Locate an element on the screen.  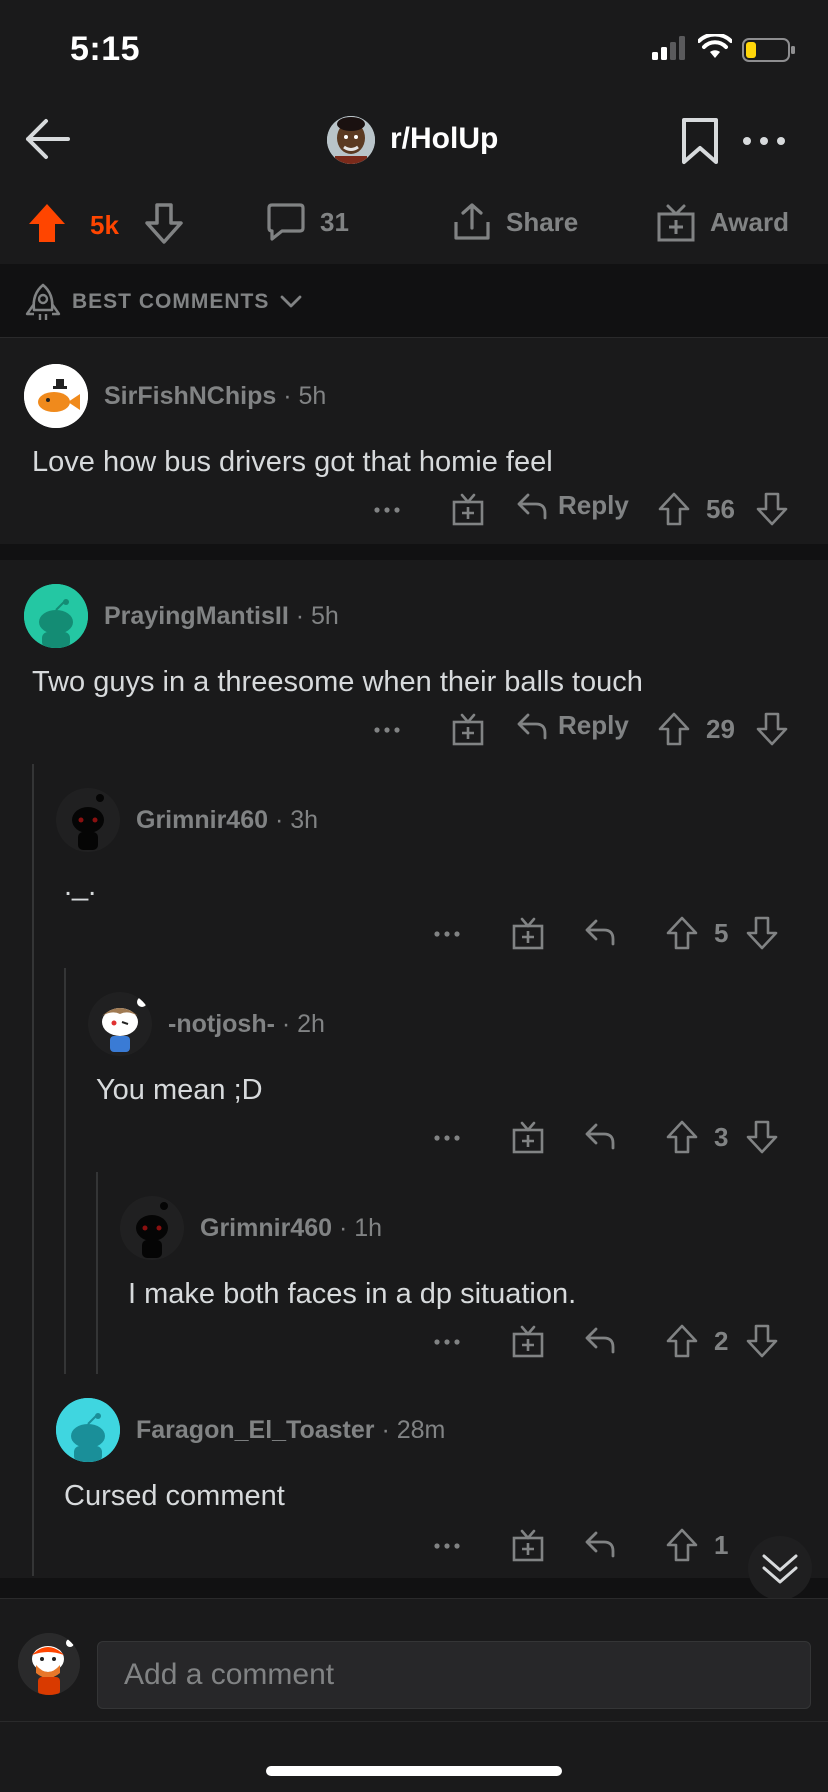
comment-body: I make both faces in a dp situation. is located at coordinates (352, 1294).